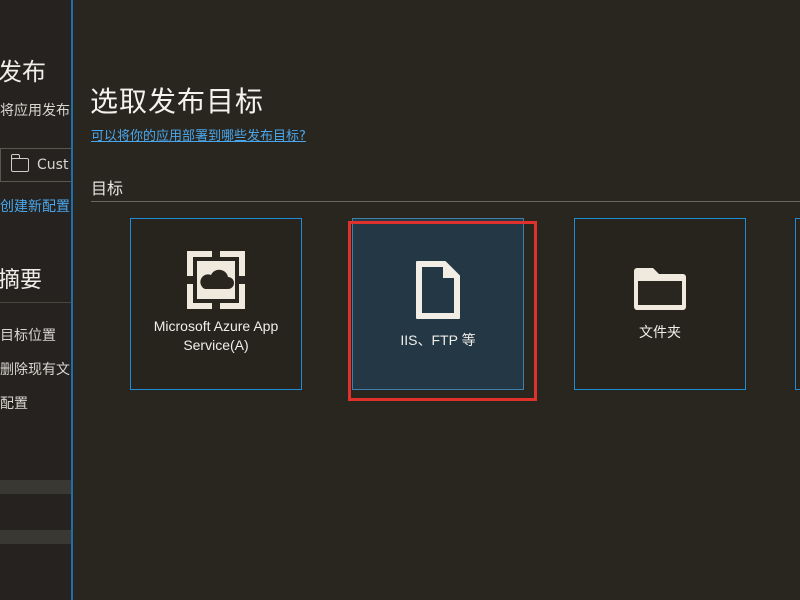  What do you see at coordinates (107, 188) in the screenshot?
I see `section-label-targets: 目标` at bounding box center [107, 188].